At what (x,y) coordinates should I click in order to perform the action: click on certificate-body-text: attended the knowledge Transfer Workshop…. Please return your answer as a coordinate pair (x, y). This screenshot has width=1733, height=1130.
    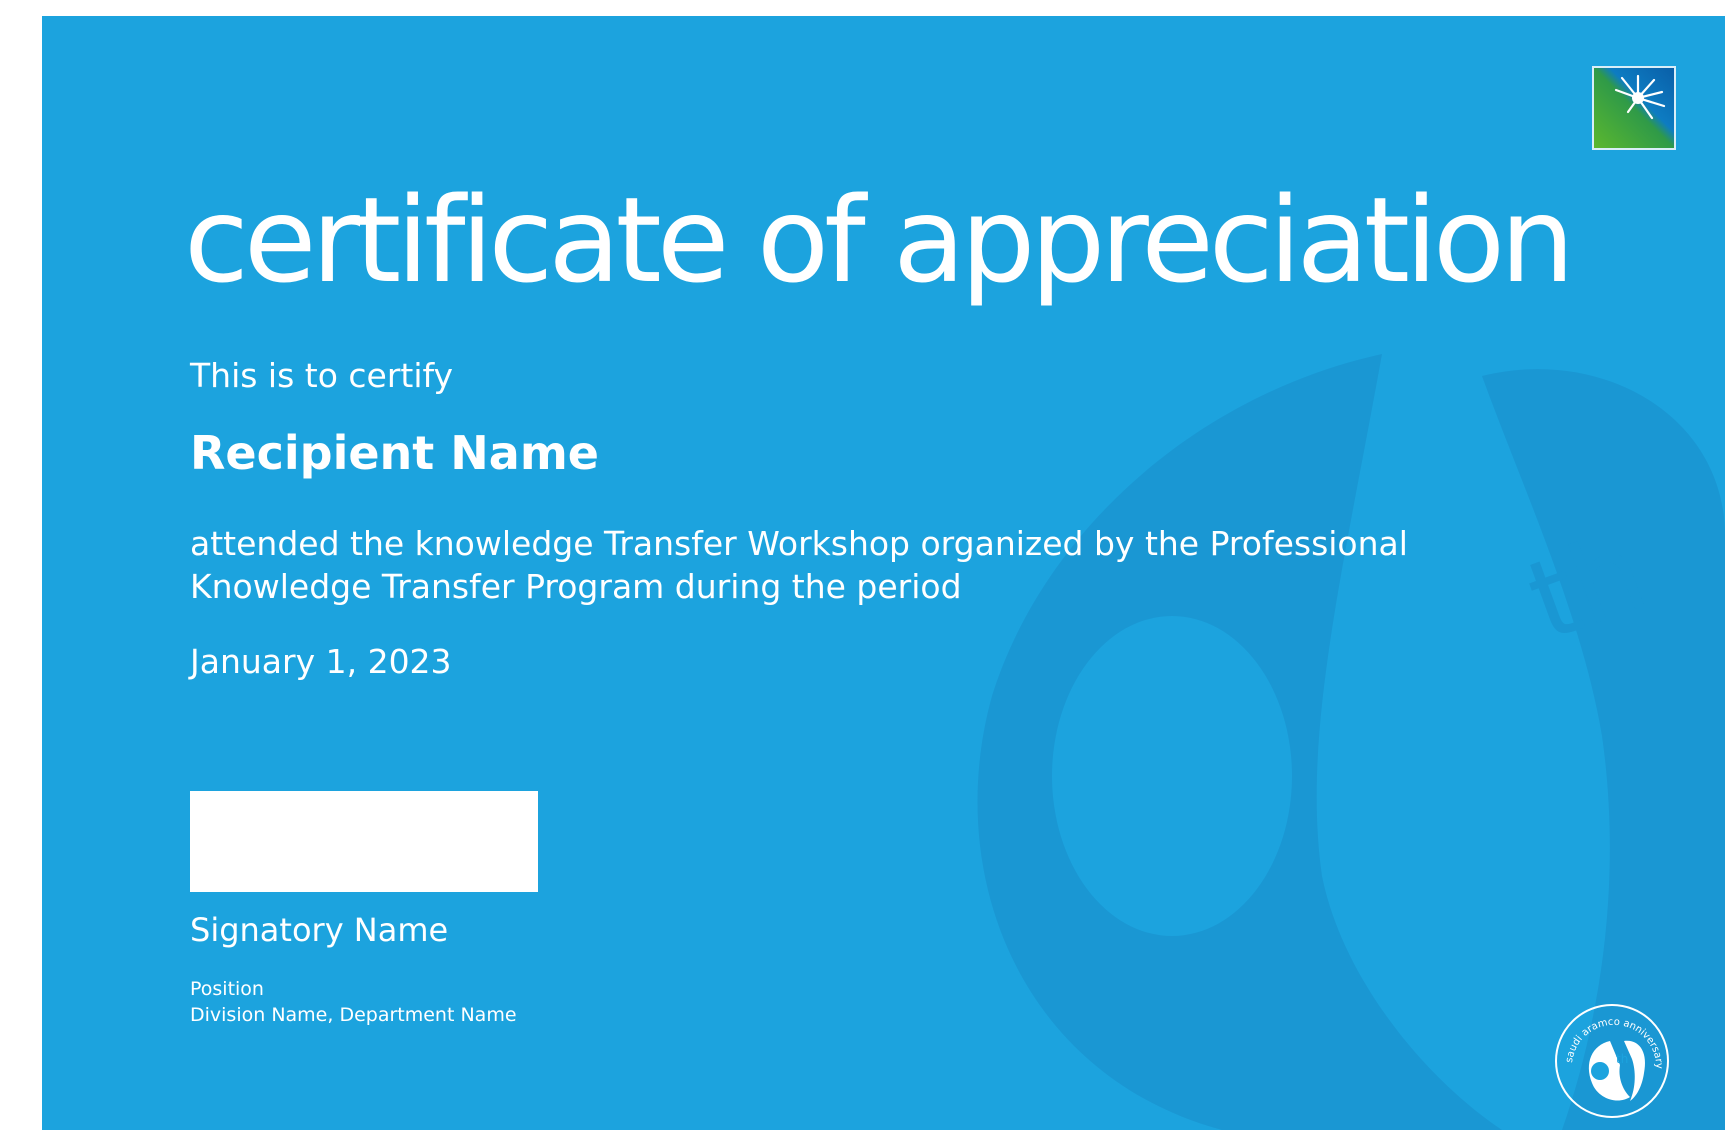
    Looking at the image, I should click on (799, 565).